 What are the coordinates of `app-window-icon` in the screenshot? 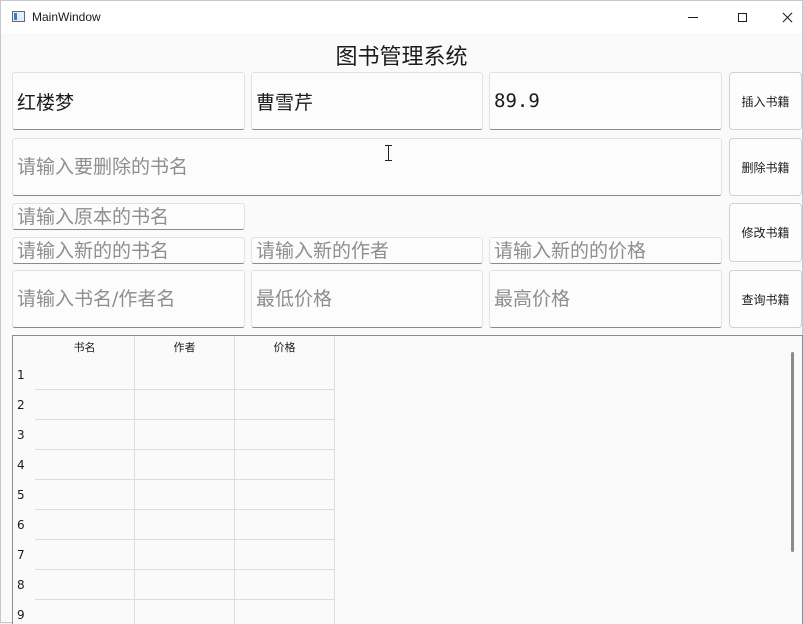 It's located at (18, 16).